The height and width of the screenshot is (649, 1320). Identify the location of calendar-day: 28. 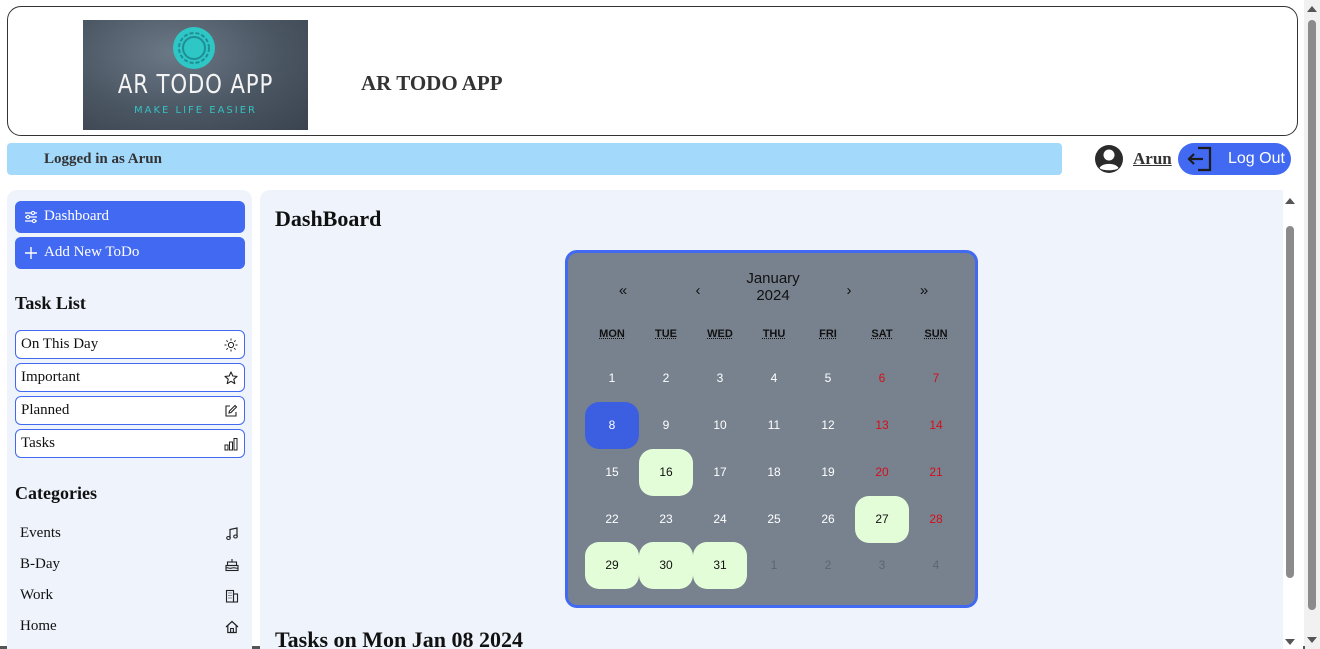
(936, 519).